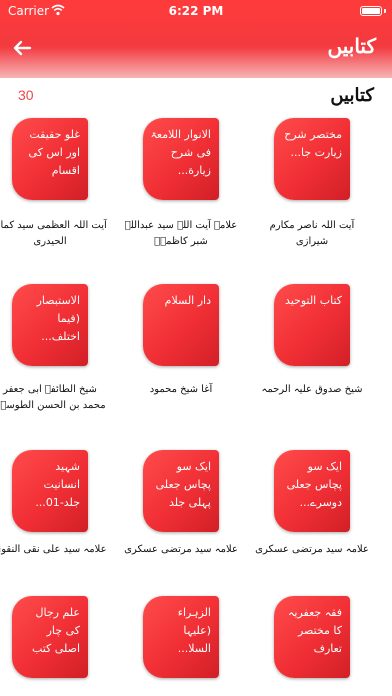 This screenshot has height=696, width=392. Describe the element at coordinates (26, 95) in the screenshot. I see `book-count: 30` at that location.